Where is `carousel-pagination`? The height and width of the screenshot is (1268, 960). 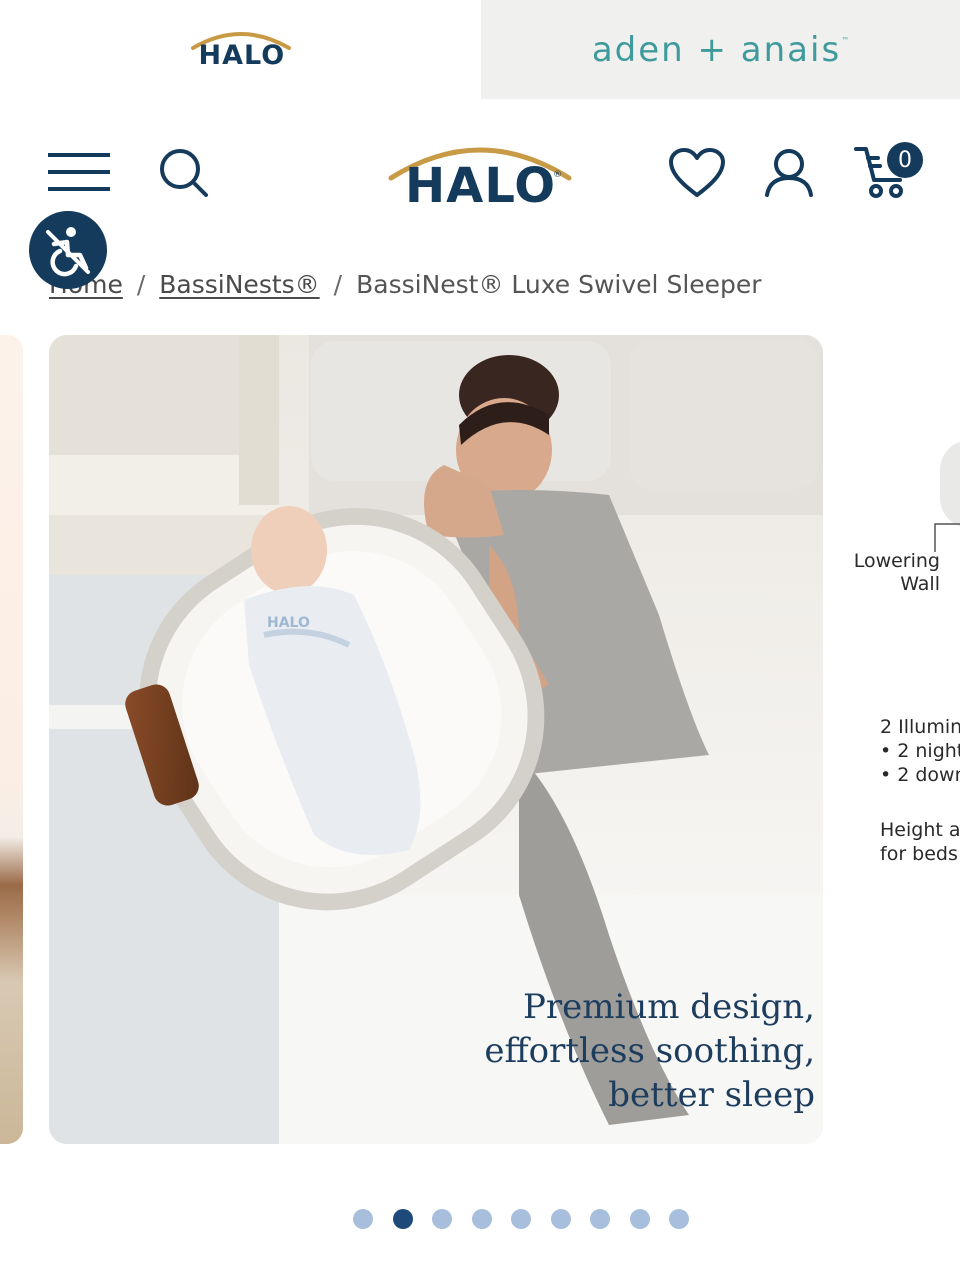
carousel-pagination is located at coordinates (521, 1219).